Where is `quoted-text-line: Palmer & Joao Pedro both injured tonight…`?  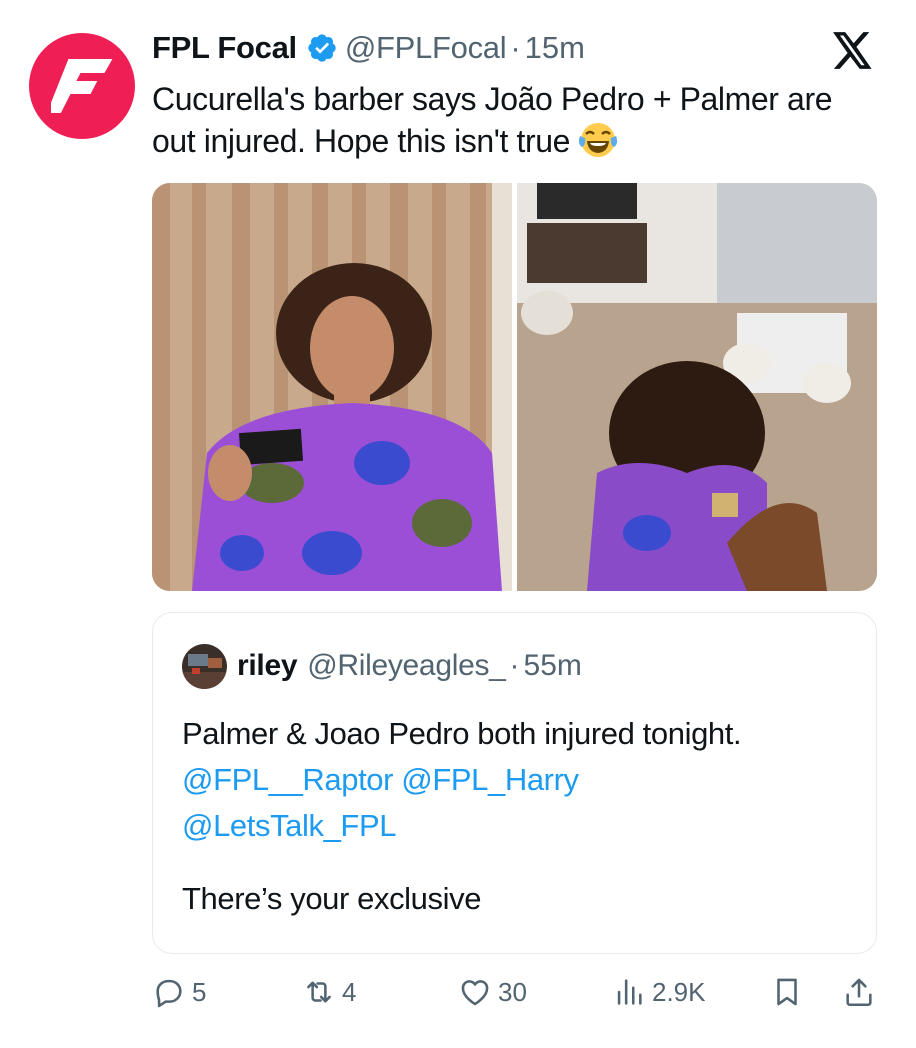
quoted-text-line: Palmer & Joao Pedro both injured tonight… is located at coordinates (462, 733).